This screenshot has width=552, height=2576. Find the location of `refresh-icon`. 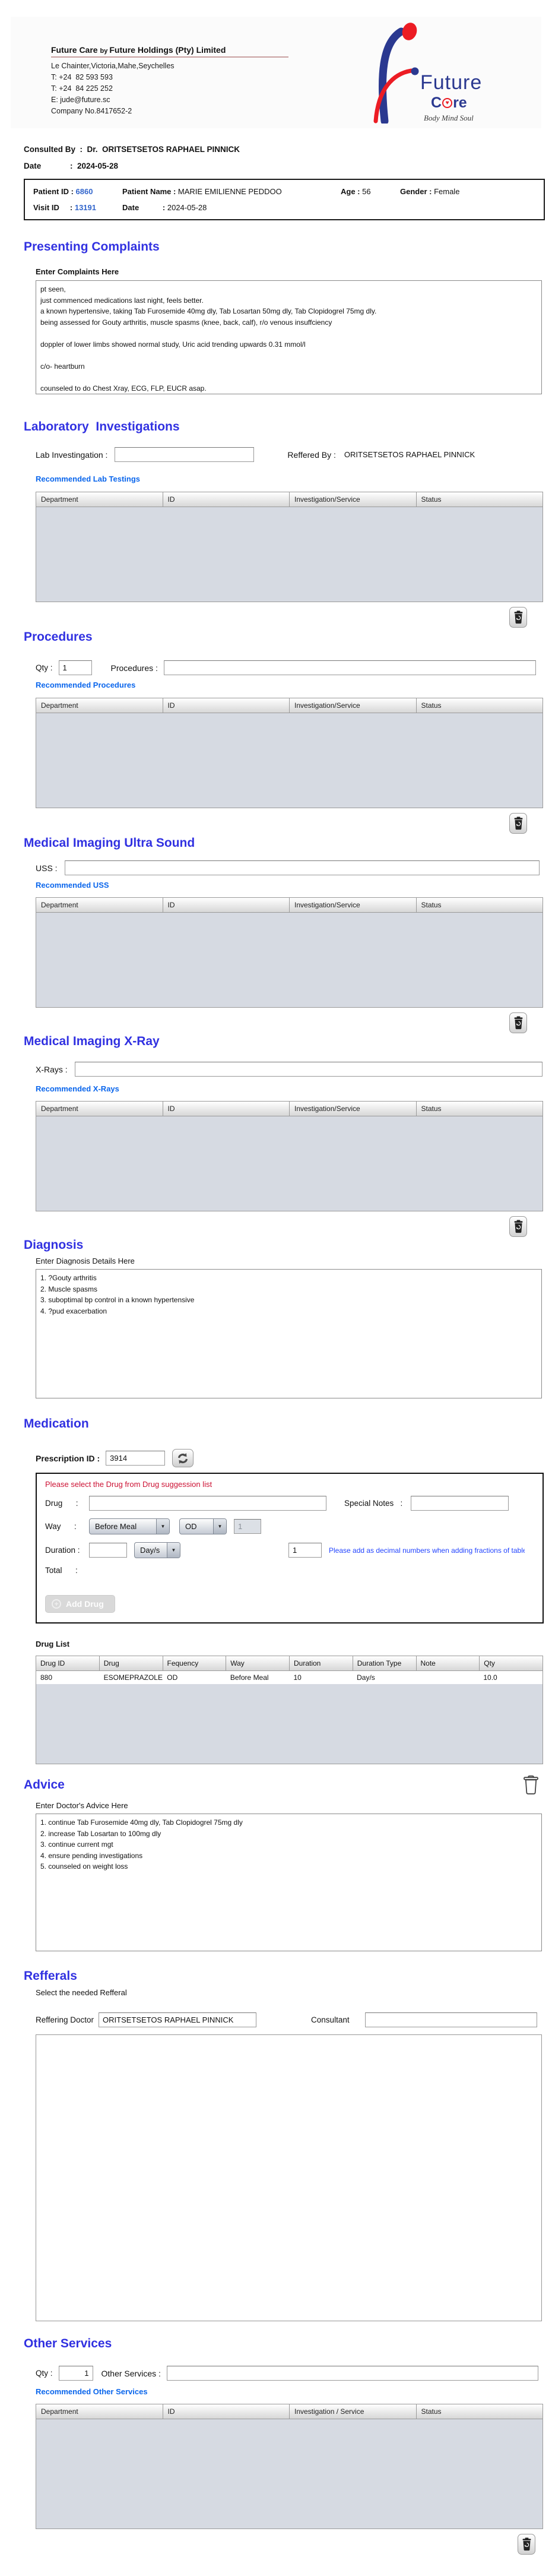

refresh-icon is located at coordinates (183, 1458).